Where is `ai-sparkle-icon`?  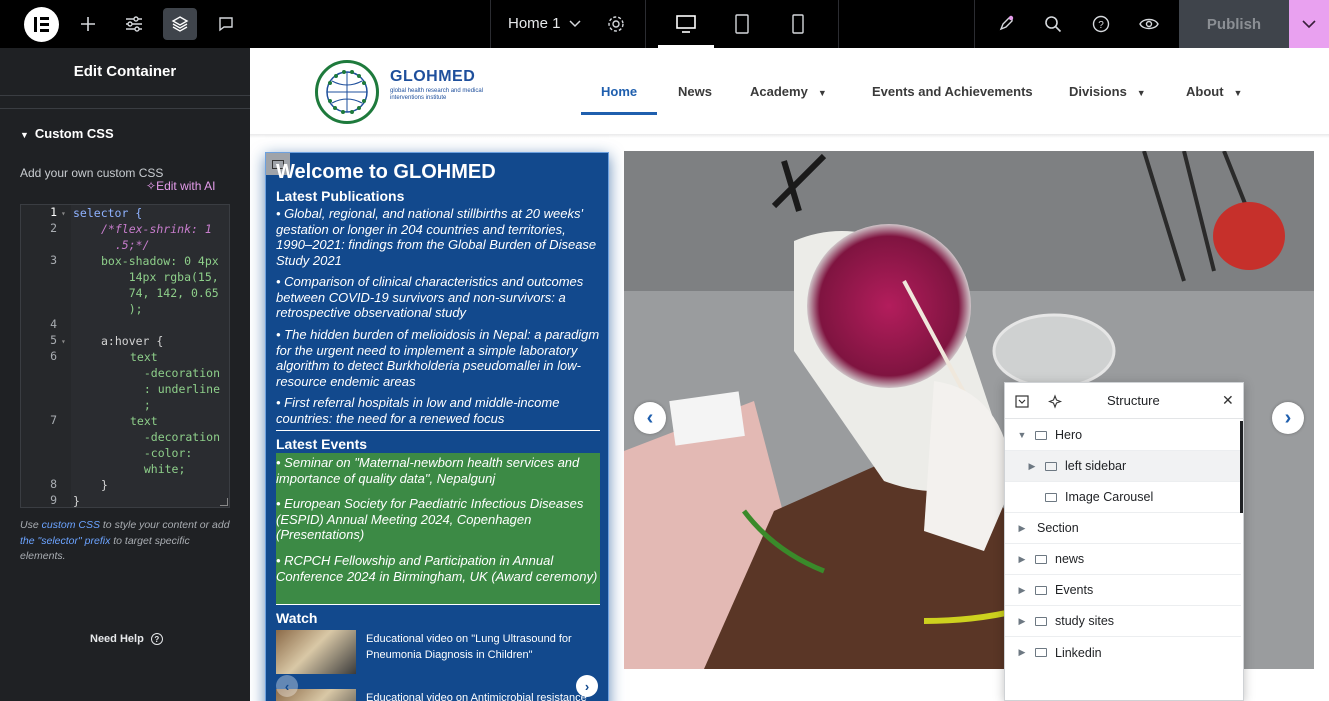 ai-sparkle-icon is located at coordinates (1055, 401).